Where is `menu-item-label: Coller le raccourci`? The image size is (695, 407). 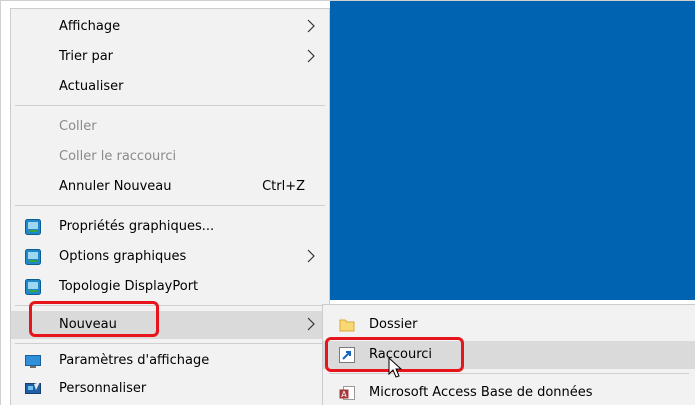
menu-item-label: Coller le raccourci is located at coordinates (118, 156).